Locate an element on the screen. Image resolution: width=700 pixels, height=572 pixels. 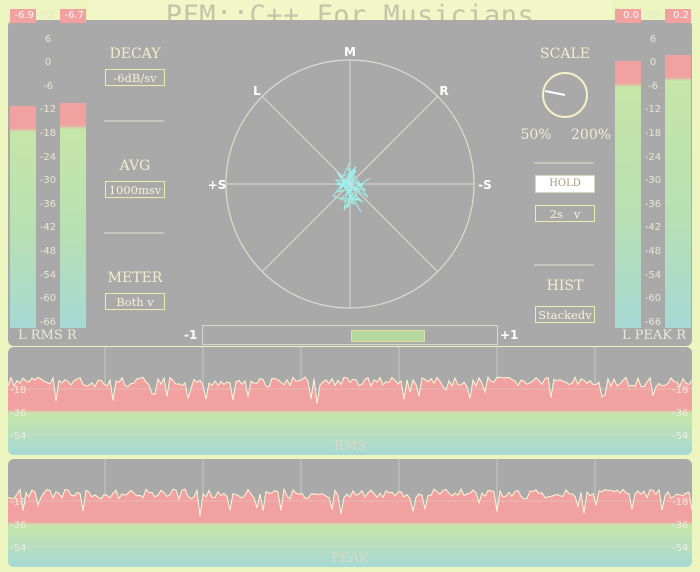
goniometer-label-l: L is located at coordinates (257, 91).